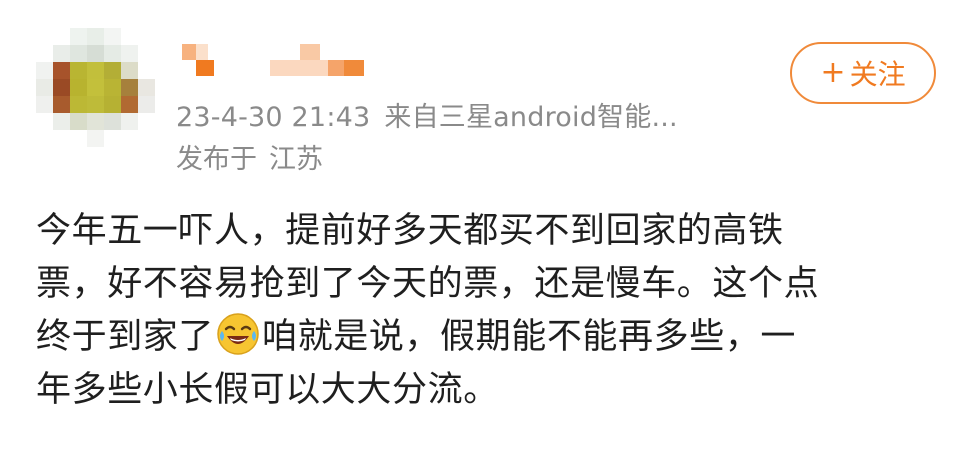  Describe the element at coordinates (529, 337) in the screenshot. I see `post-text-segment: 咱就是说，假期能不能再多些，一` at that location.